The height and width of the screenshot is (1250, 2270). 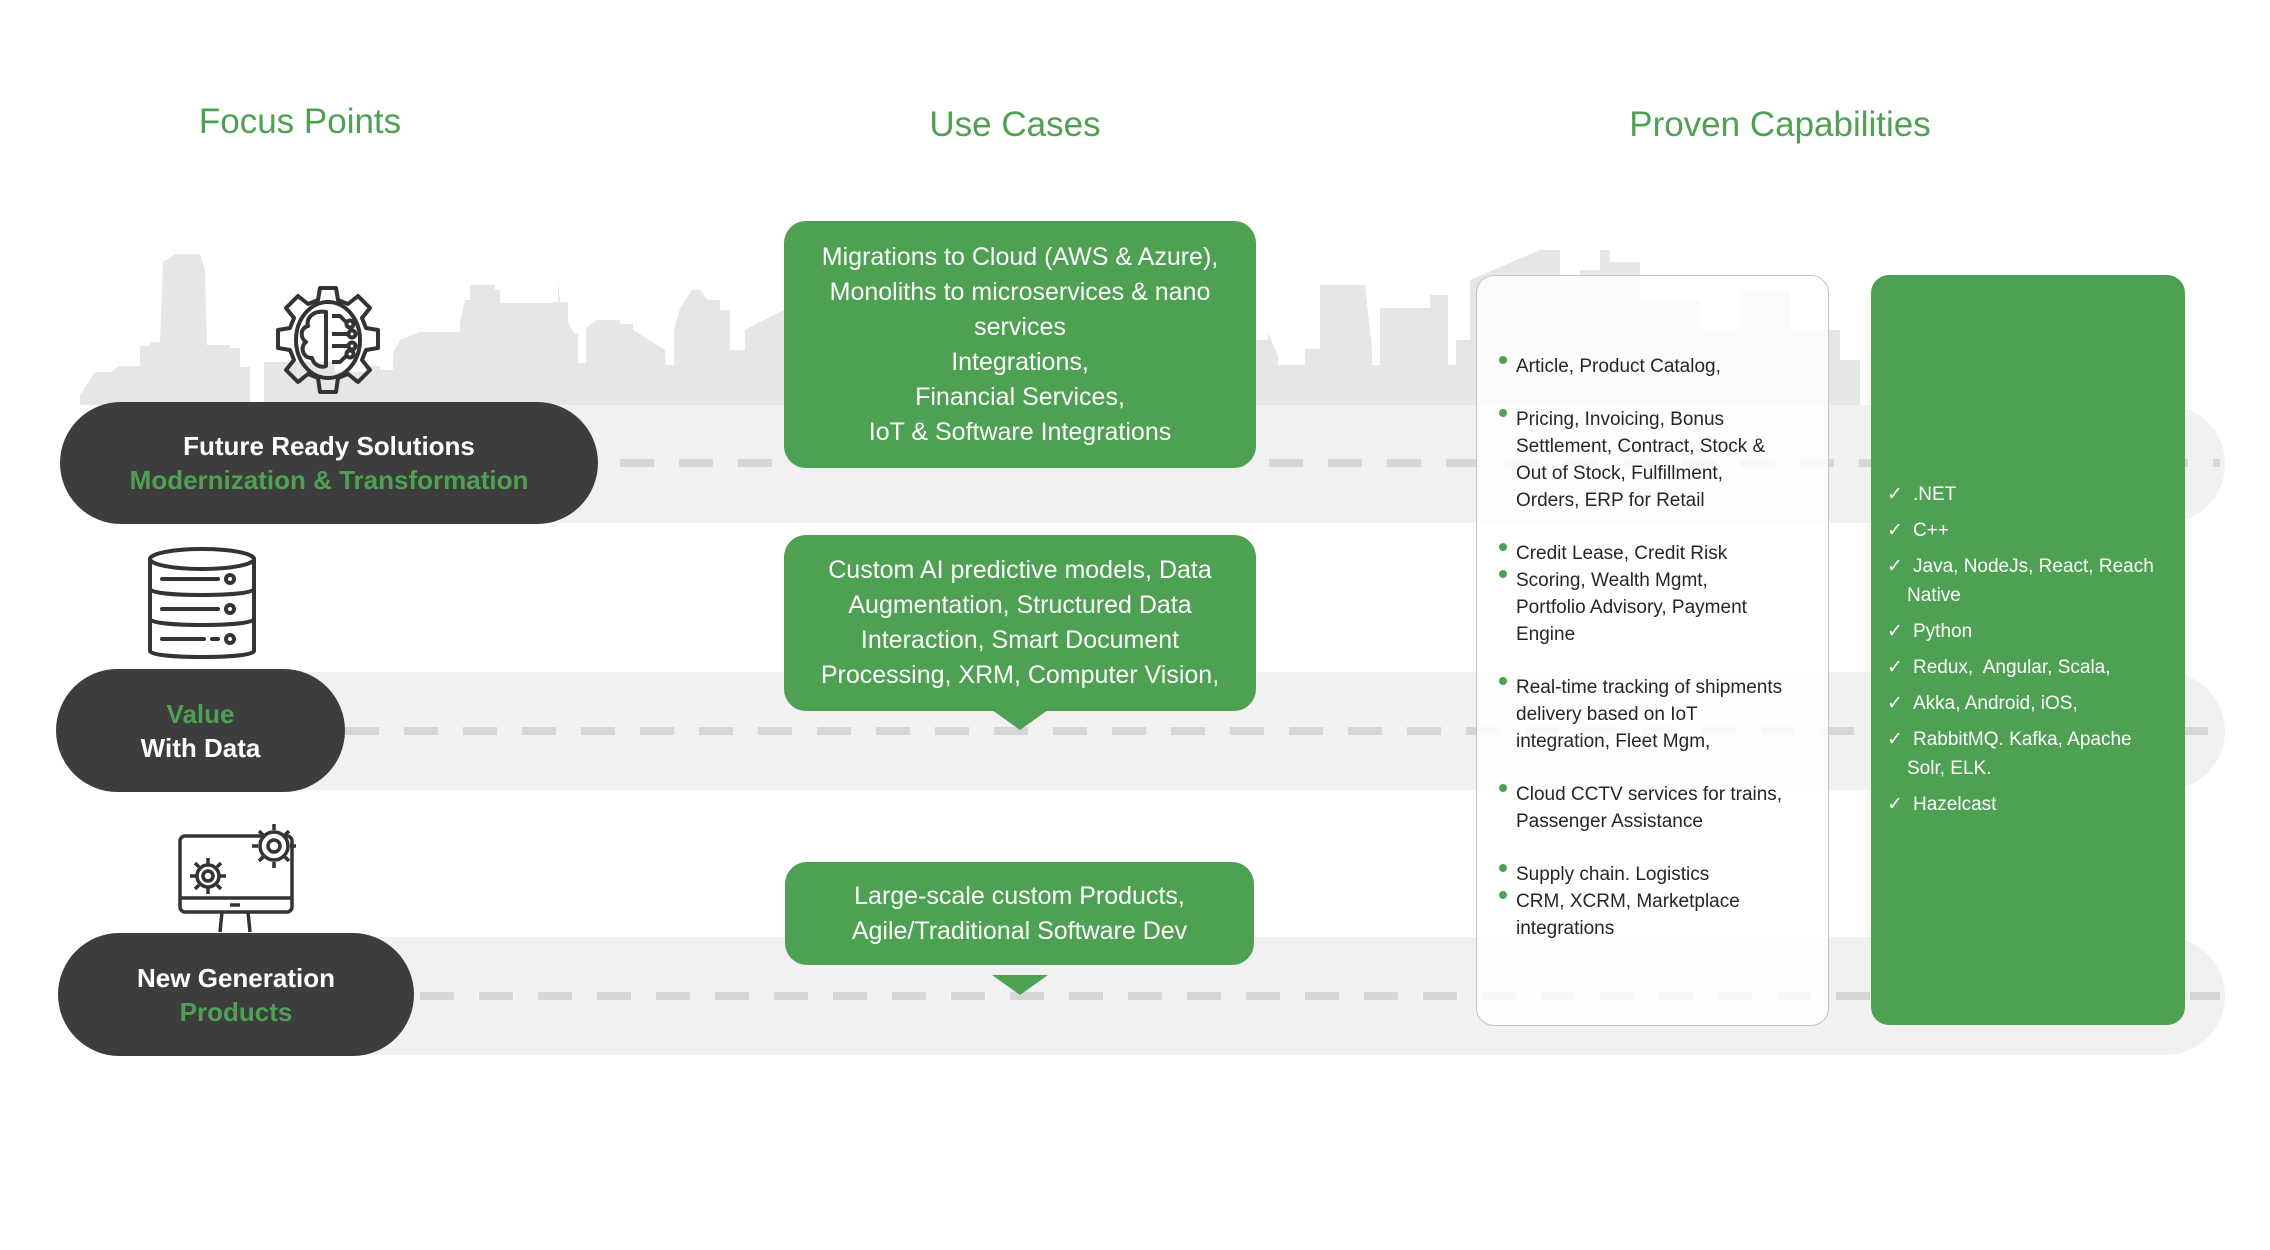 What do you see at coordinates (1657, 553) in the screenshot?
I see `list-item: Credit Lease, Credit Risk` at bounding box center [1657, 553].